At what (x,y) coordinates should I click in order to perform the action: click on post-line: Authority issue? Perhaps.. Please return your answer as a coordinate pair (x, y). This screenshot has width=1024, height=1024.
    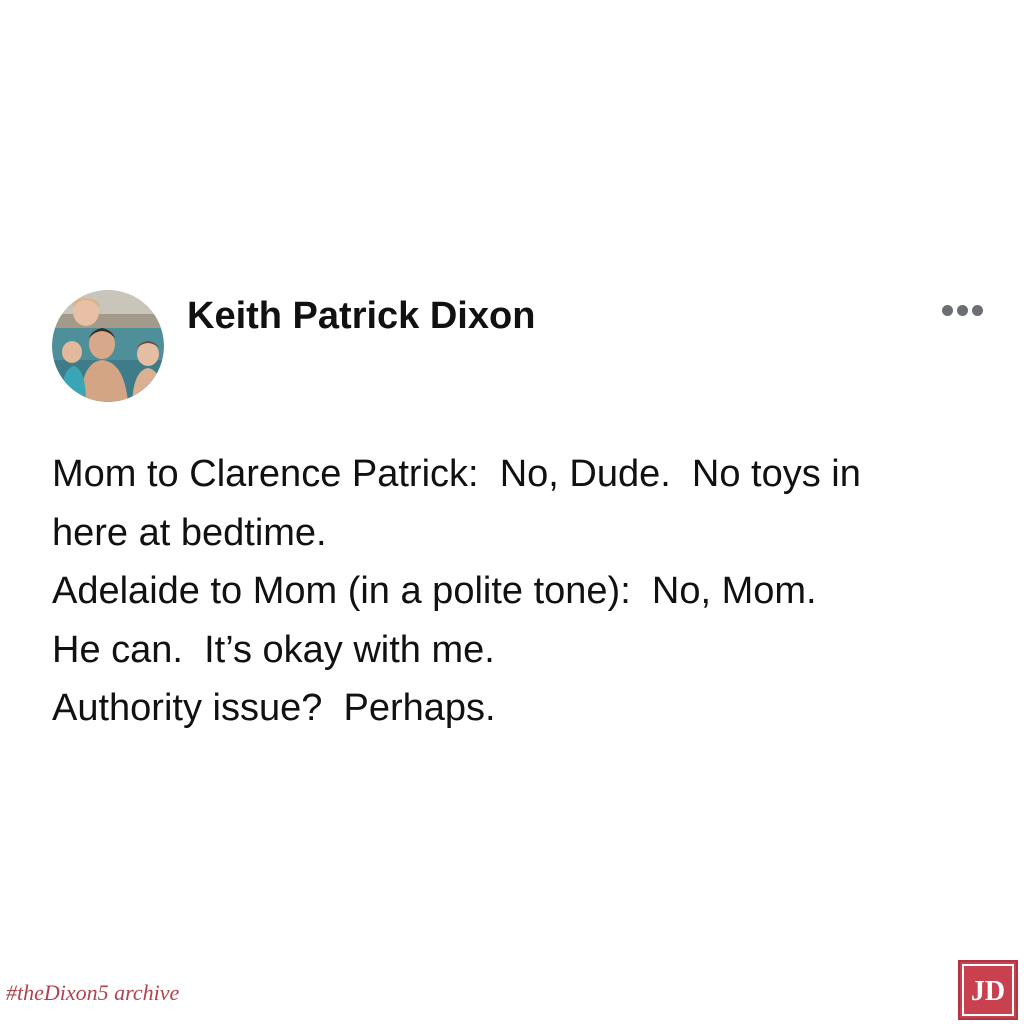
    Looking at the image, I should click on (274, 708).